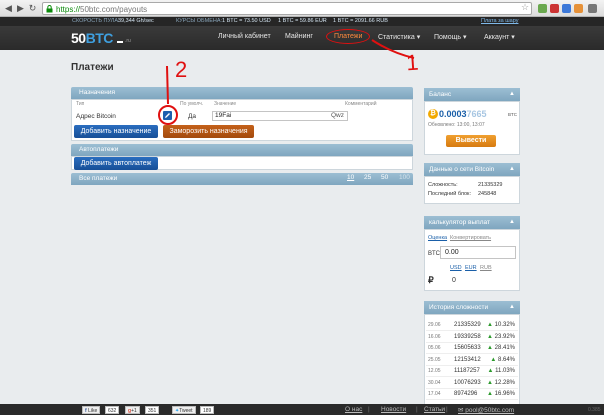 The height and width of the screenshot is (415, 604). Describe the element at coordinates (102, 9) in the screenshot. I see `url-text: https://50btc.com/payouts` at that location.